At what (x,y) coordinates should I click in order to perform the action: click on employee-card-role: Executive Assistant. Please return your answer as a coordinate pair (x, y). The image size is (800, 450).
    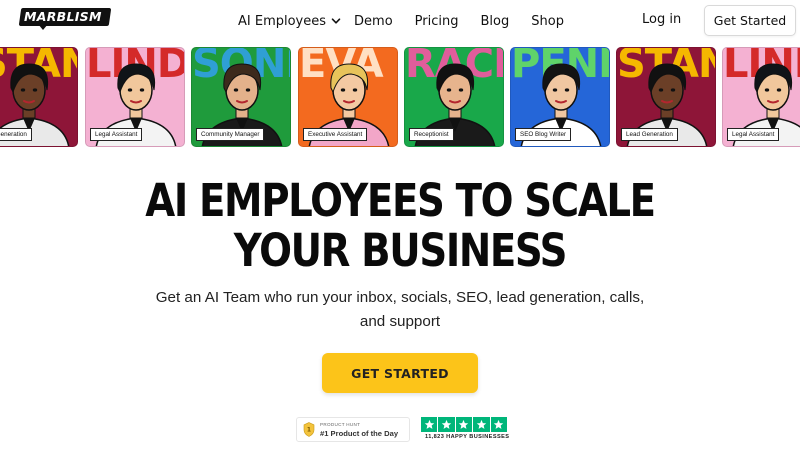
    Looking at the image, I should click on (335, 134).